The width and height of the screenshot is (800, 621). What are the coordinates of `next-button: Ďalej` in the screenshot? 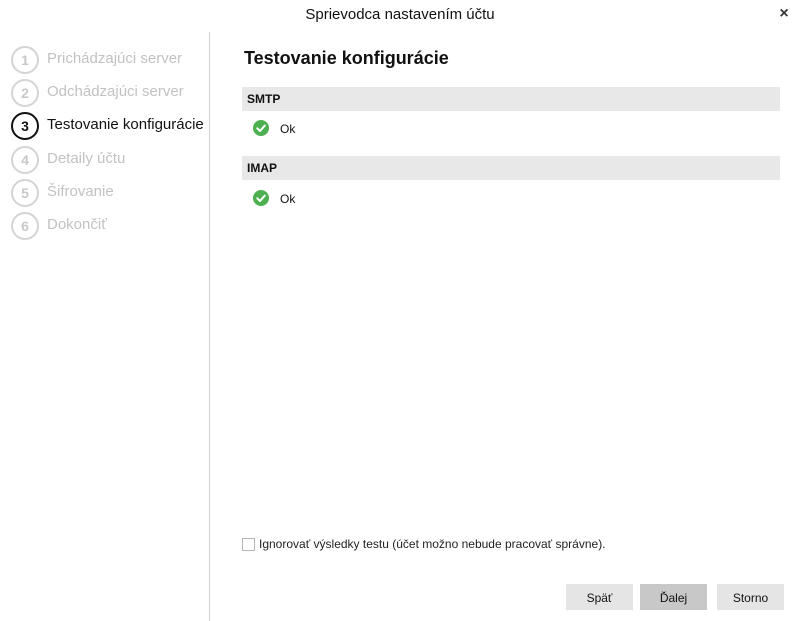 It's located at (673, 597).